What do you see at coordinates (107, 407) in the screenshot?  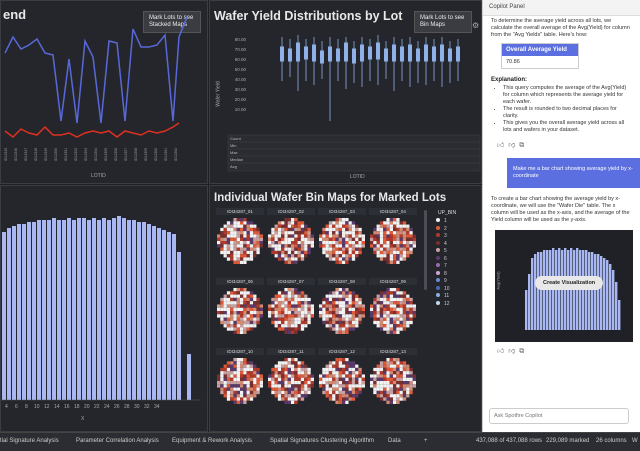 I see `xtick: 24` at bounding box center [107, 407].